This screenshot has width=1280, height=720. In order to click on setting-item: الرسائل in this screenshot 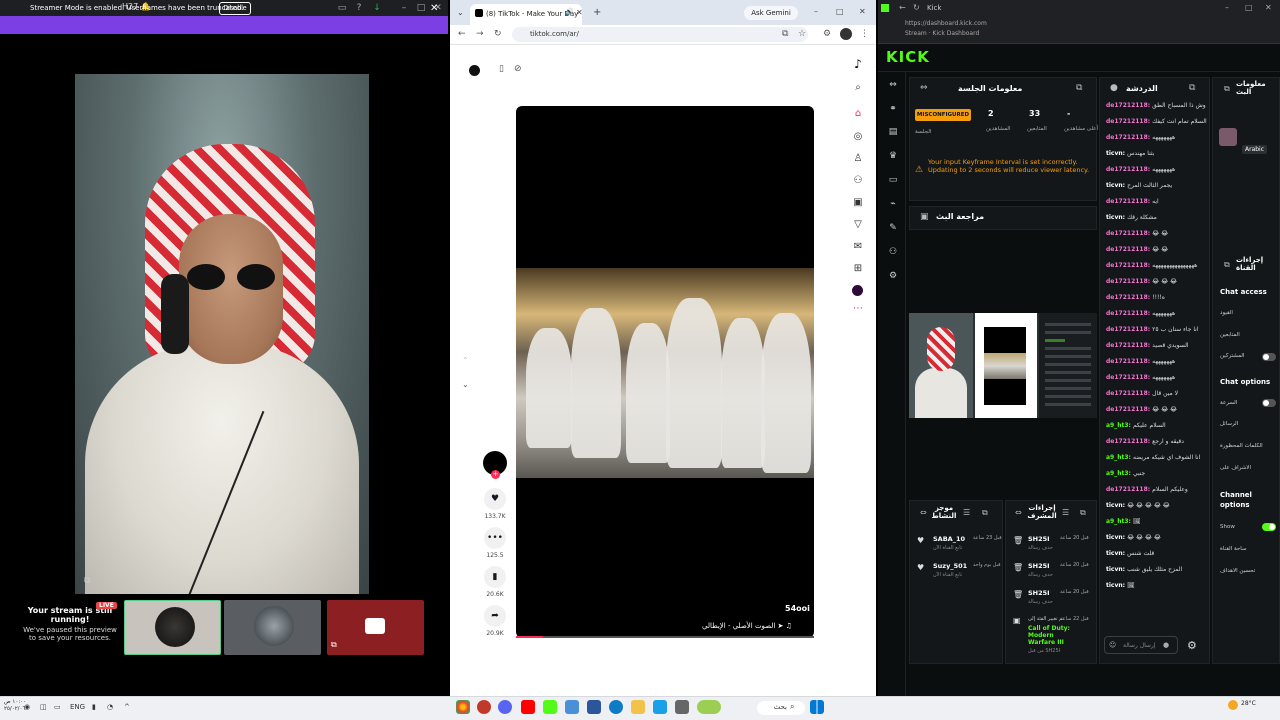, I will do `click(1229, 424)`.